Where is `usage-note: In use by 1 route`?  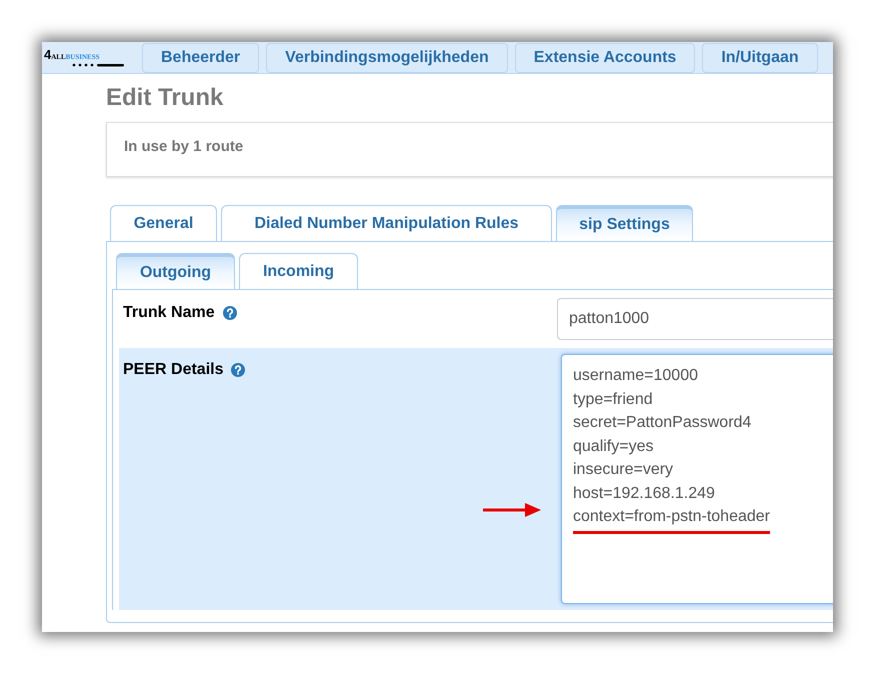
usage-note: In use by 1 route is located at coordinates (184, 146).